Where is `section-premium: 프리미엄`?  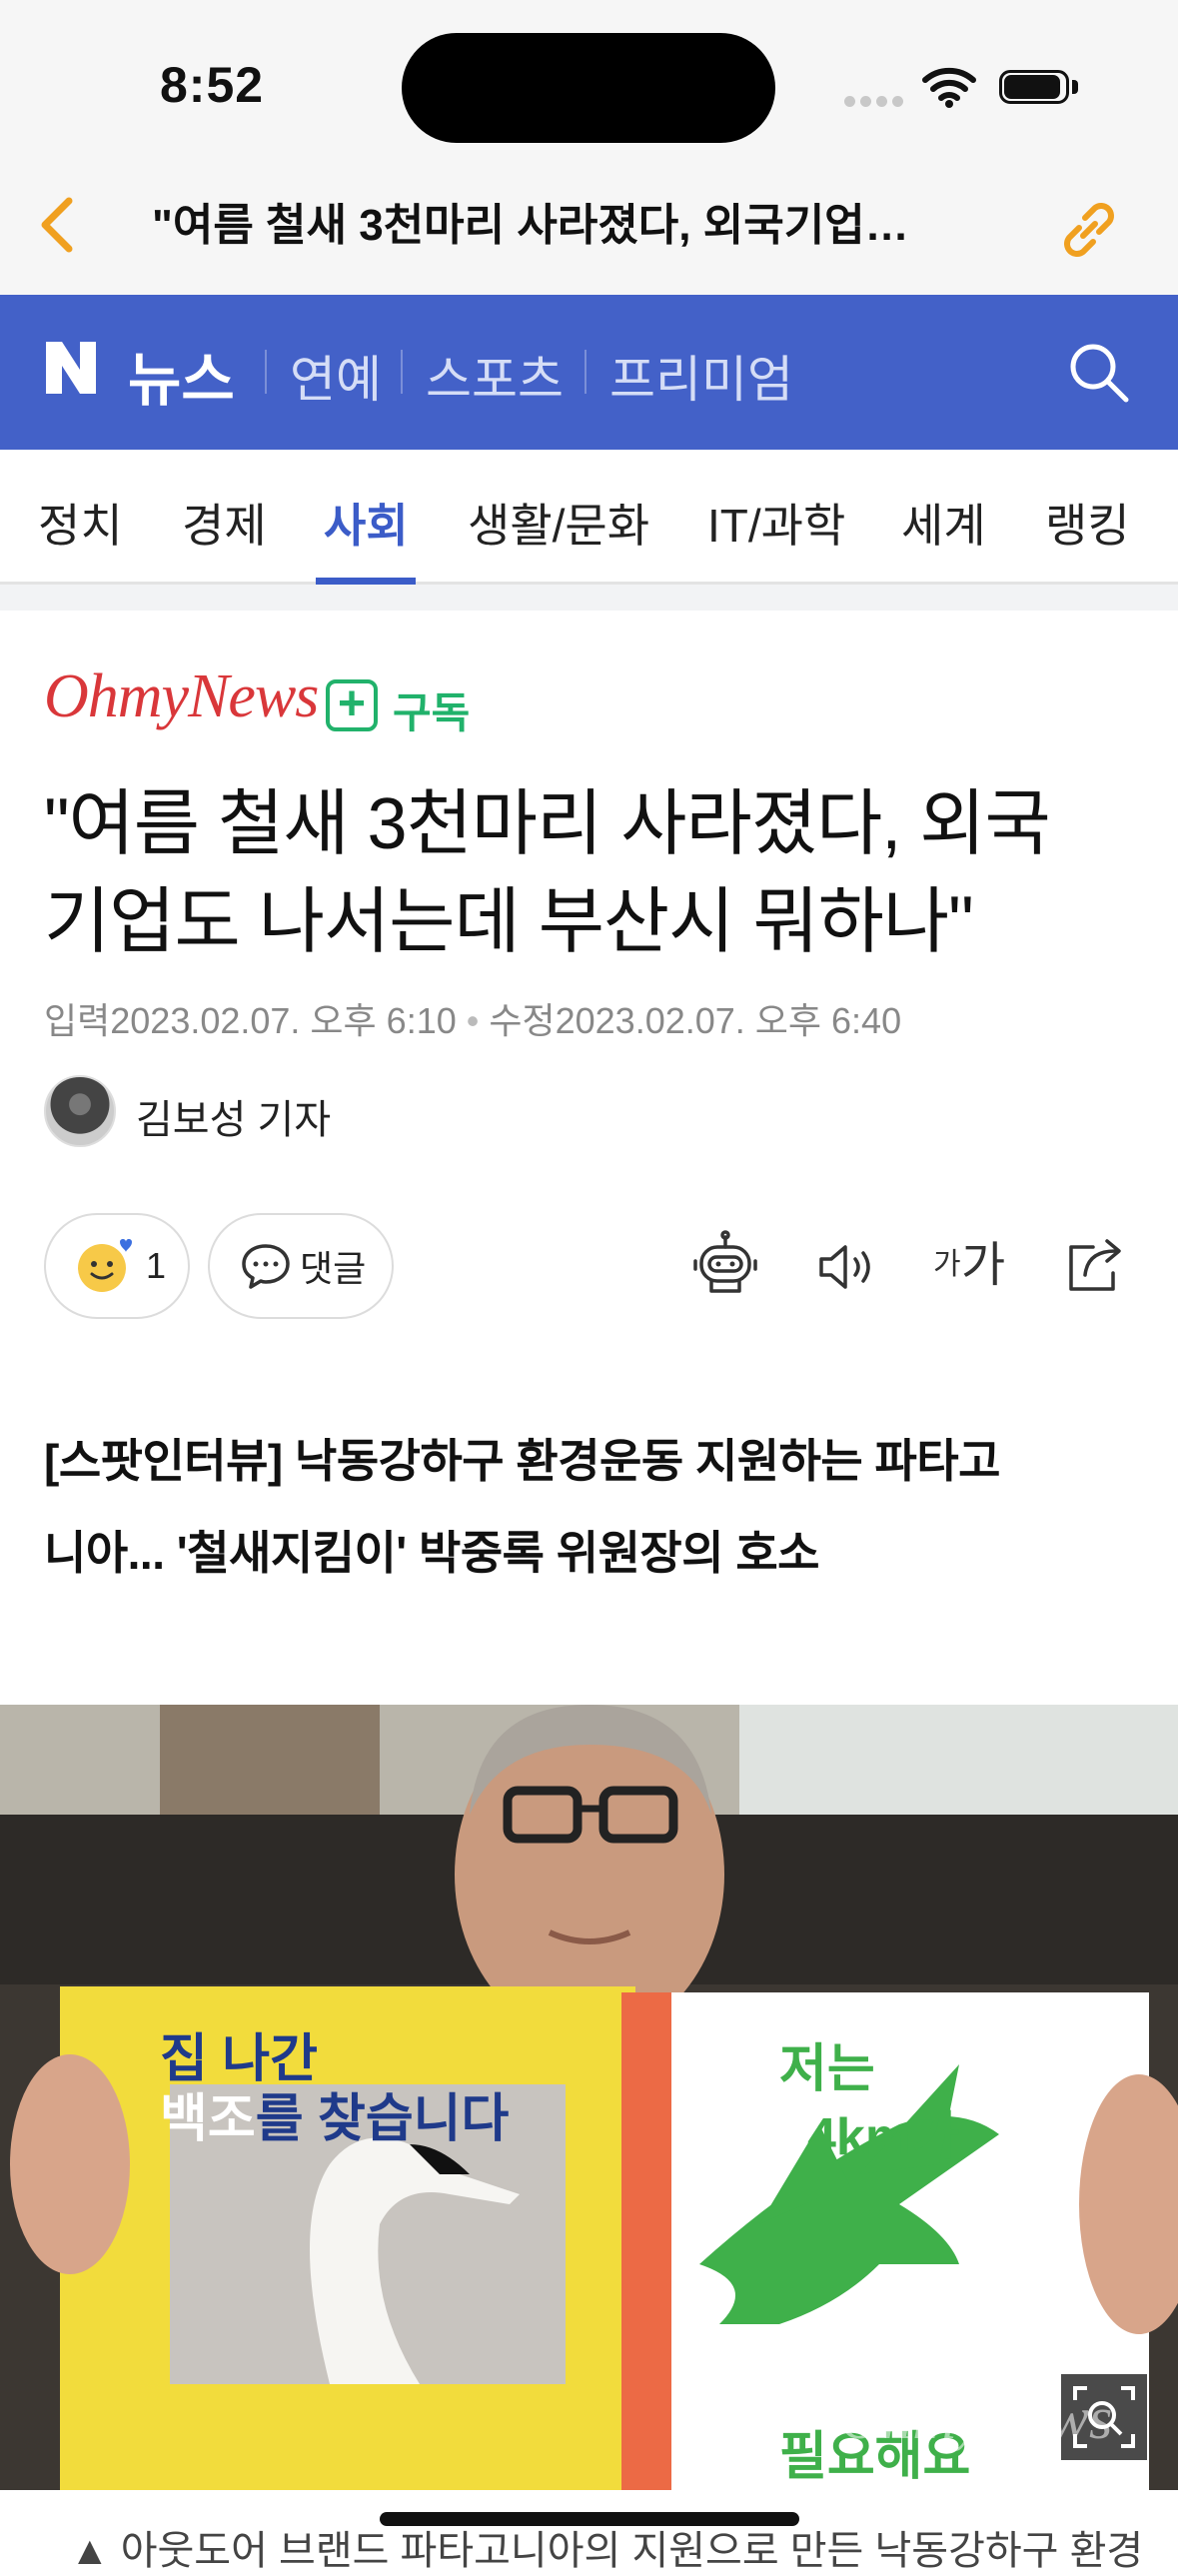
section-premium: 프리미엄 is located at coordinates (701, 376).